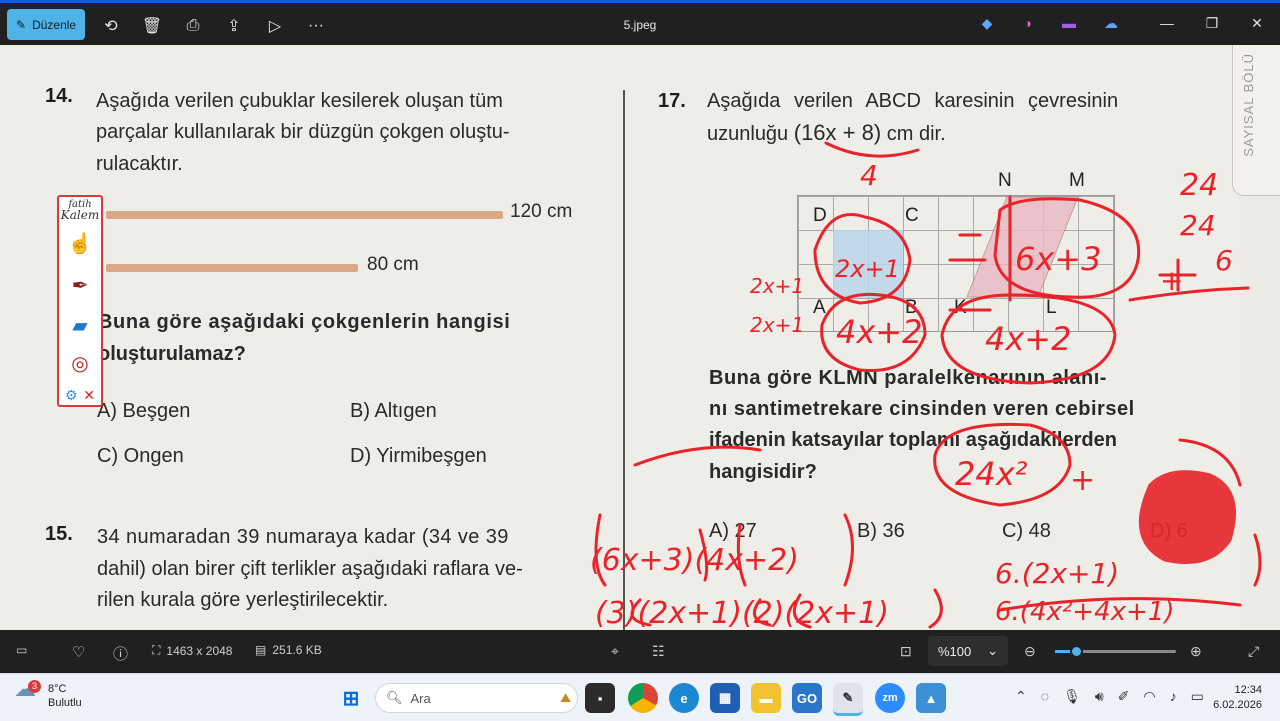 The height and width of the screenshot is (721, 1280). I want to click on q17-option-d: D) 6, so click(1169, 531).